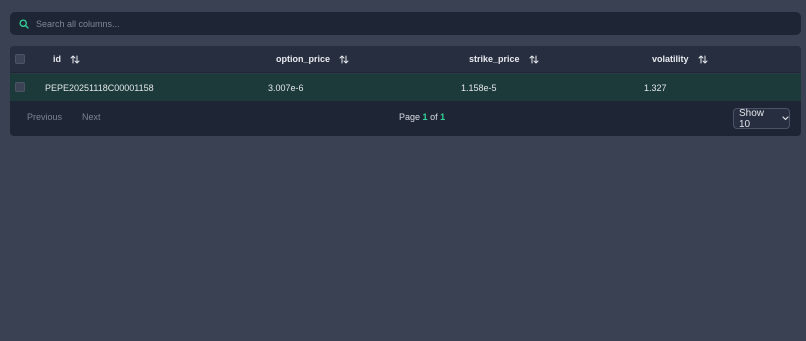  I want to click on page-indicator: Page 1 of 1, so click(422, 117).